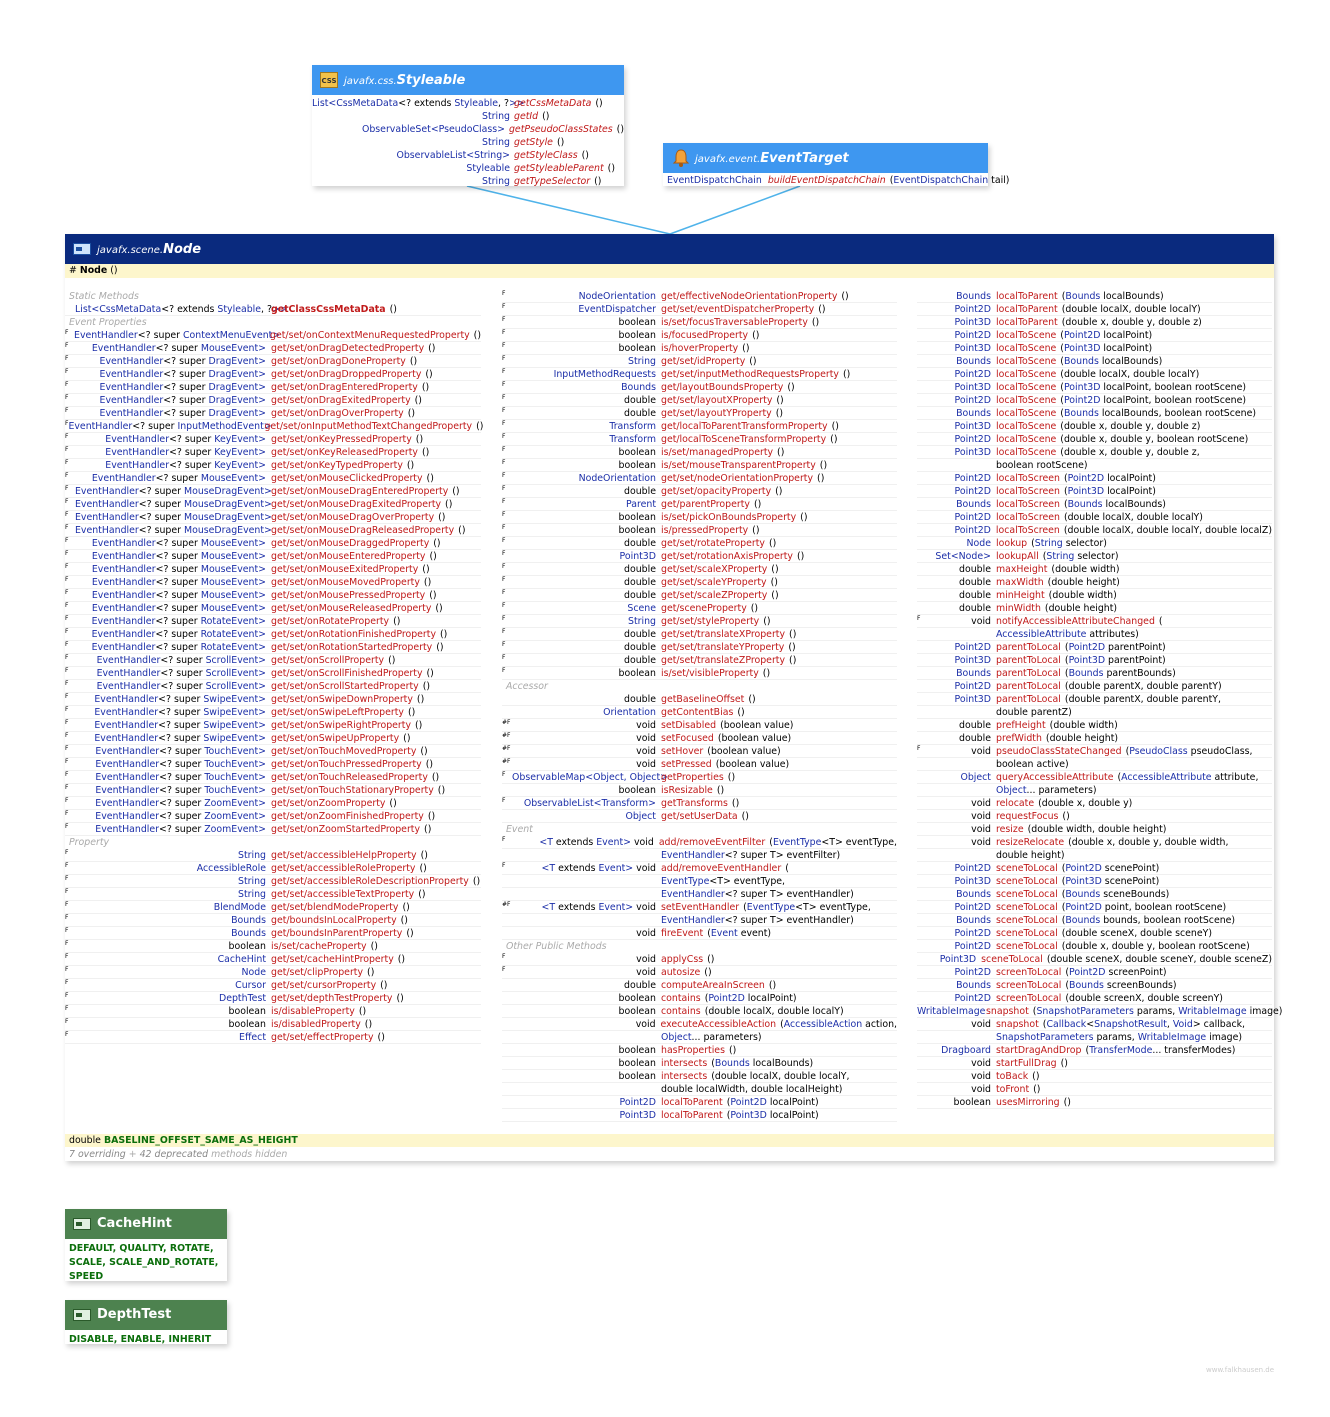 The image size is (1330, 1417). Describe the element at coordinates (1083, 582) in the screenshot. I see `method-params: (double height)` at that location.